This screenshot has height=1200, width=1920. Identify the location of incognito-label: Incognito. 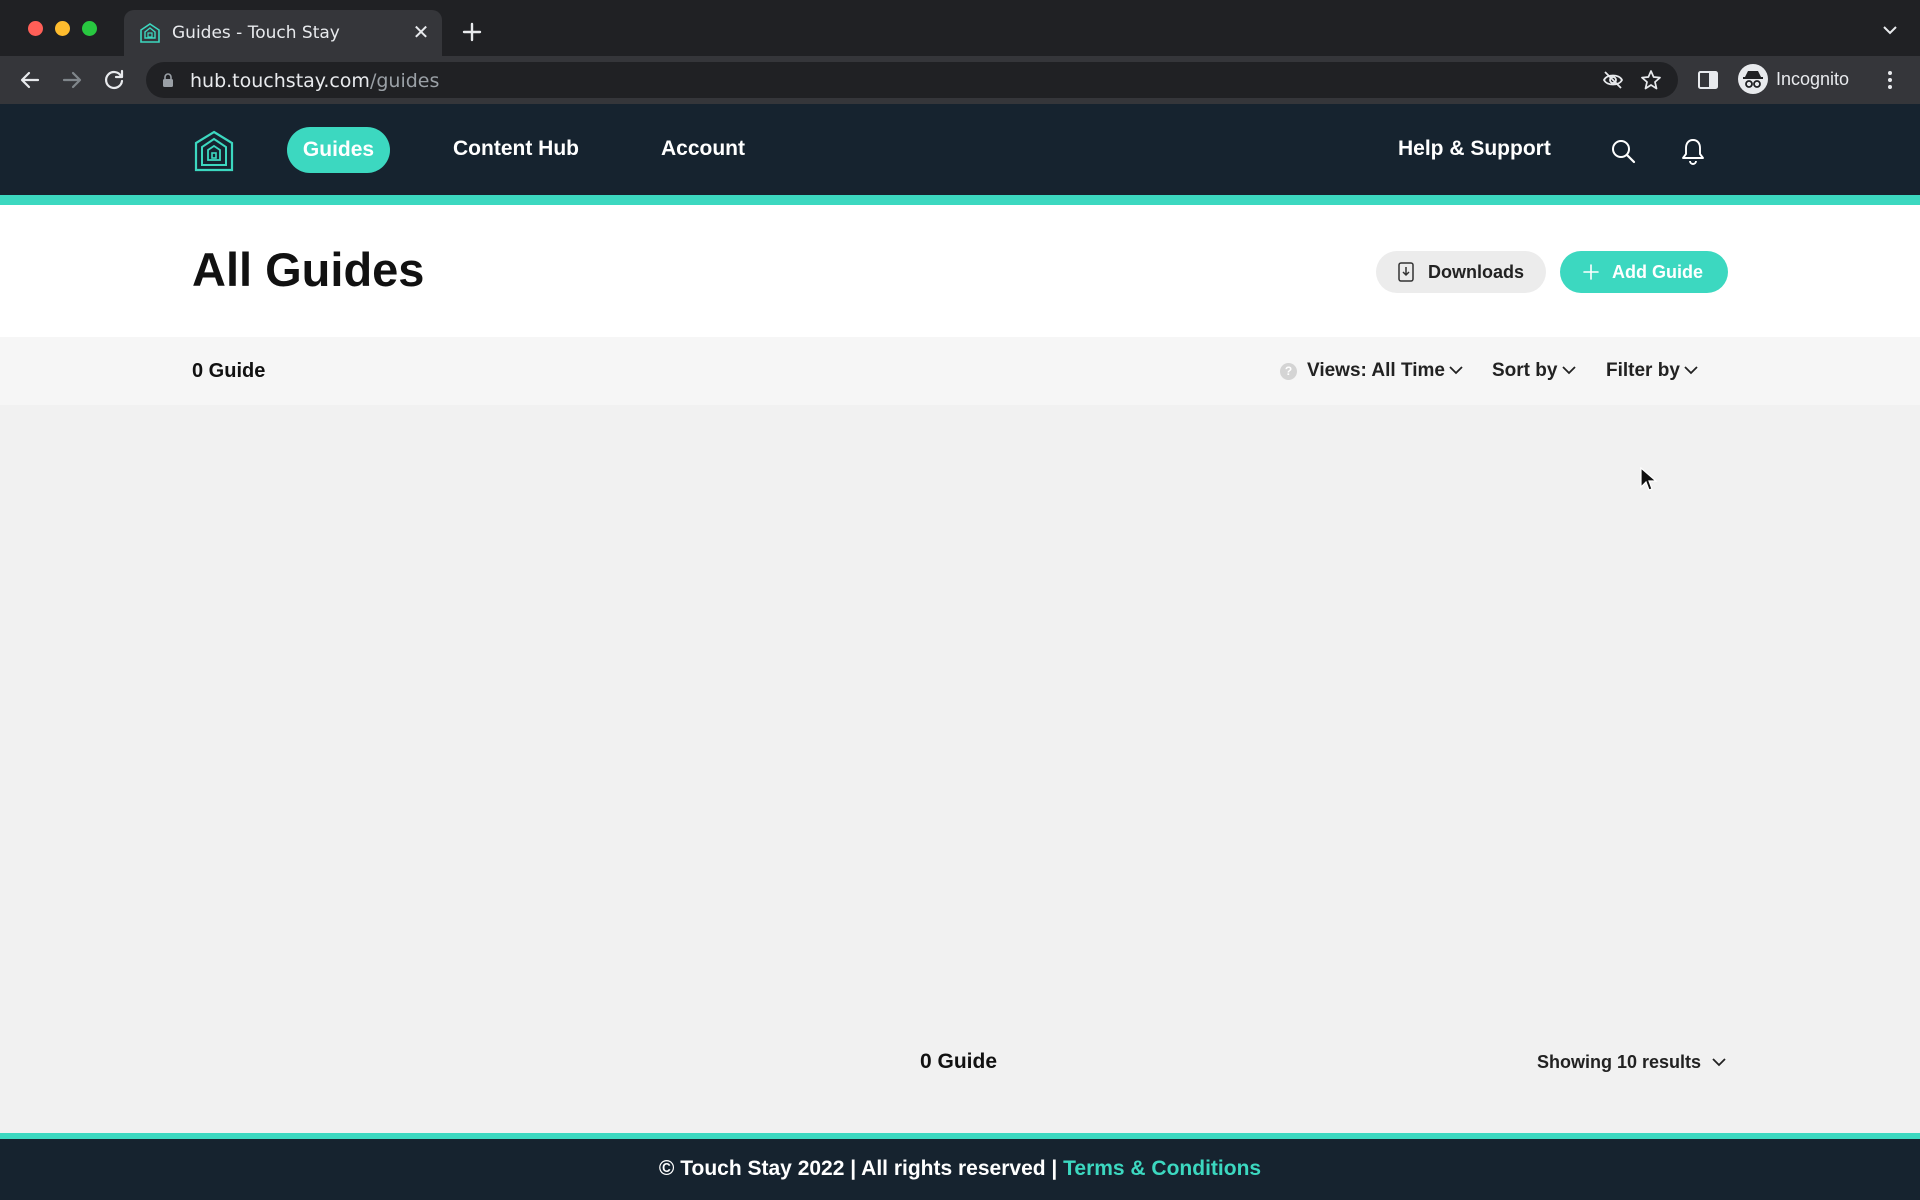
(1812, 79).